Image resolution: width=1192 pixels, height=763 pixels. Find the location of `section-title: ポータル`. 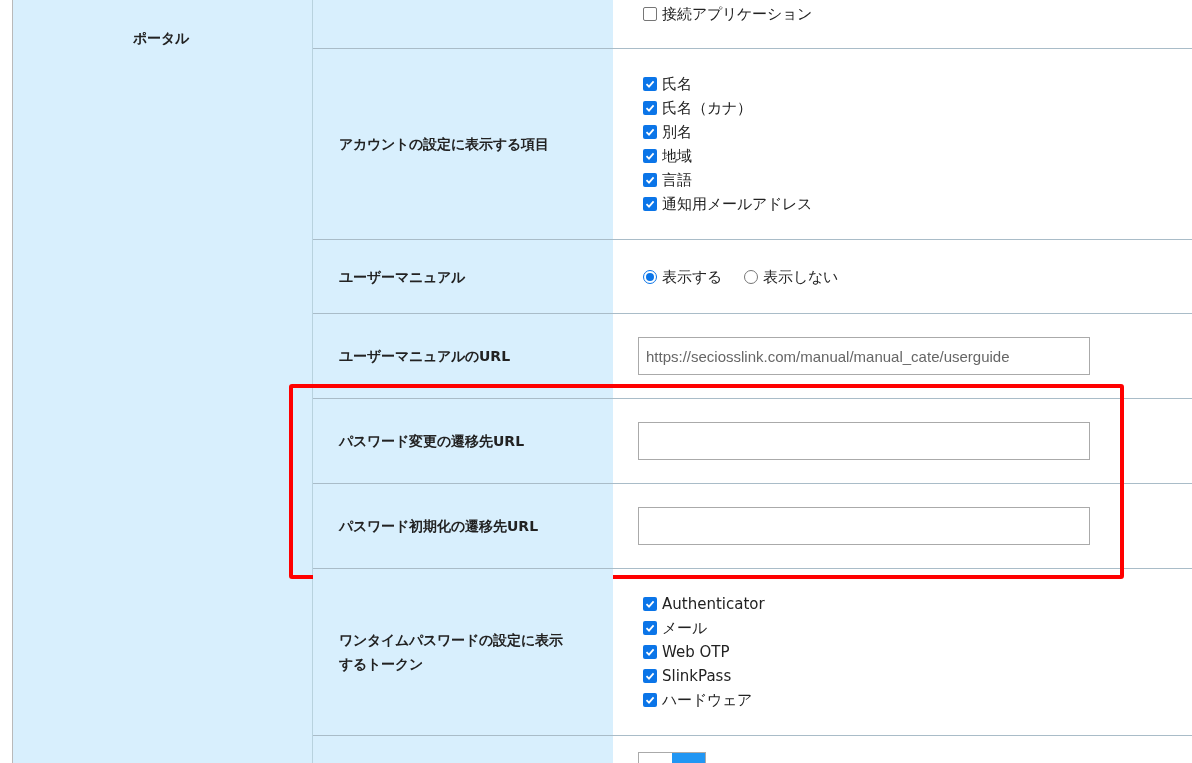

section-title: ポータル is located at coordinates (161, 38).